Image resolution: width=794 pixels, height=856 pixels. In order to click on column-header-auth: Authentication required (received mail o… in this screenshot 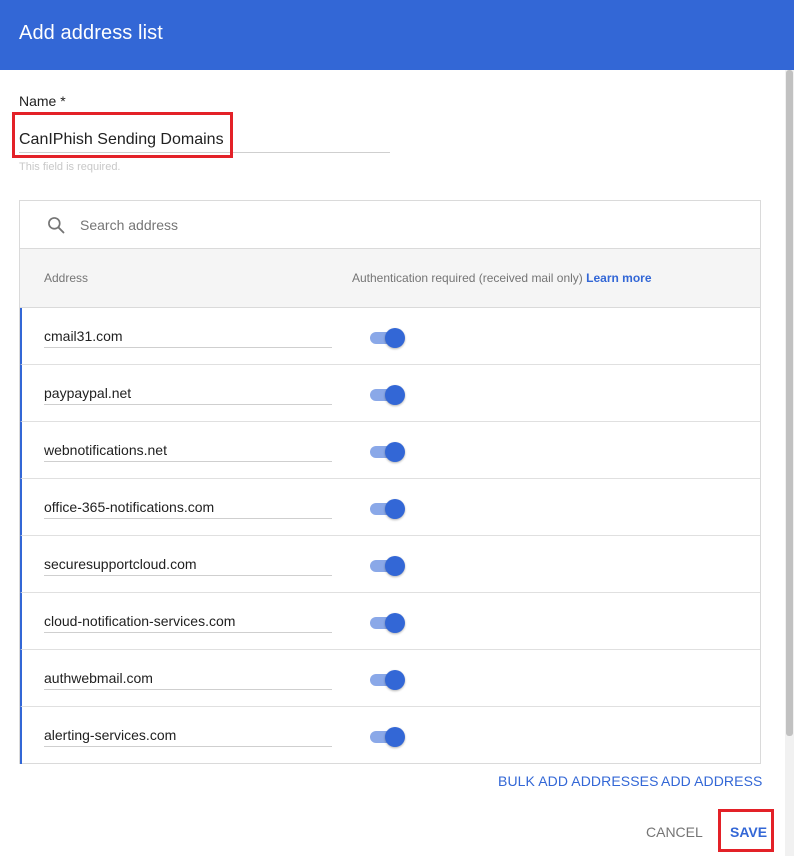, I will do `click(502, 278)`.